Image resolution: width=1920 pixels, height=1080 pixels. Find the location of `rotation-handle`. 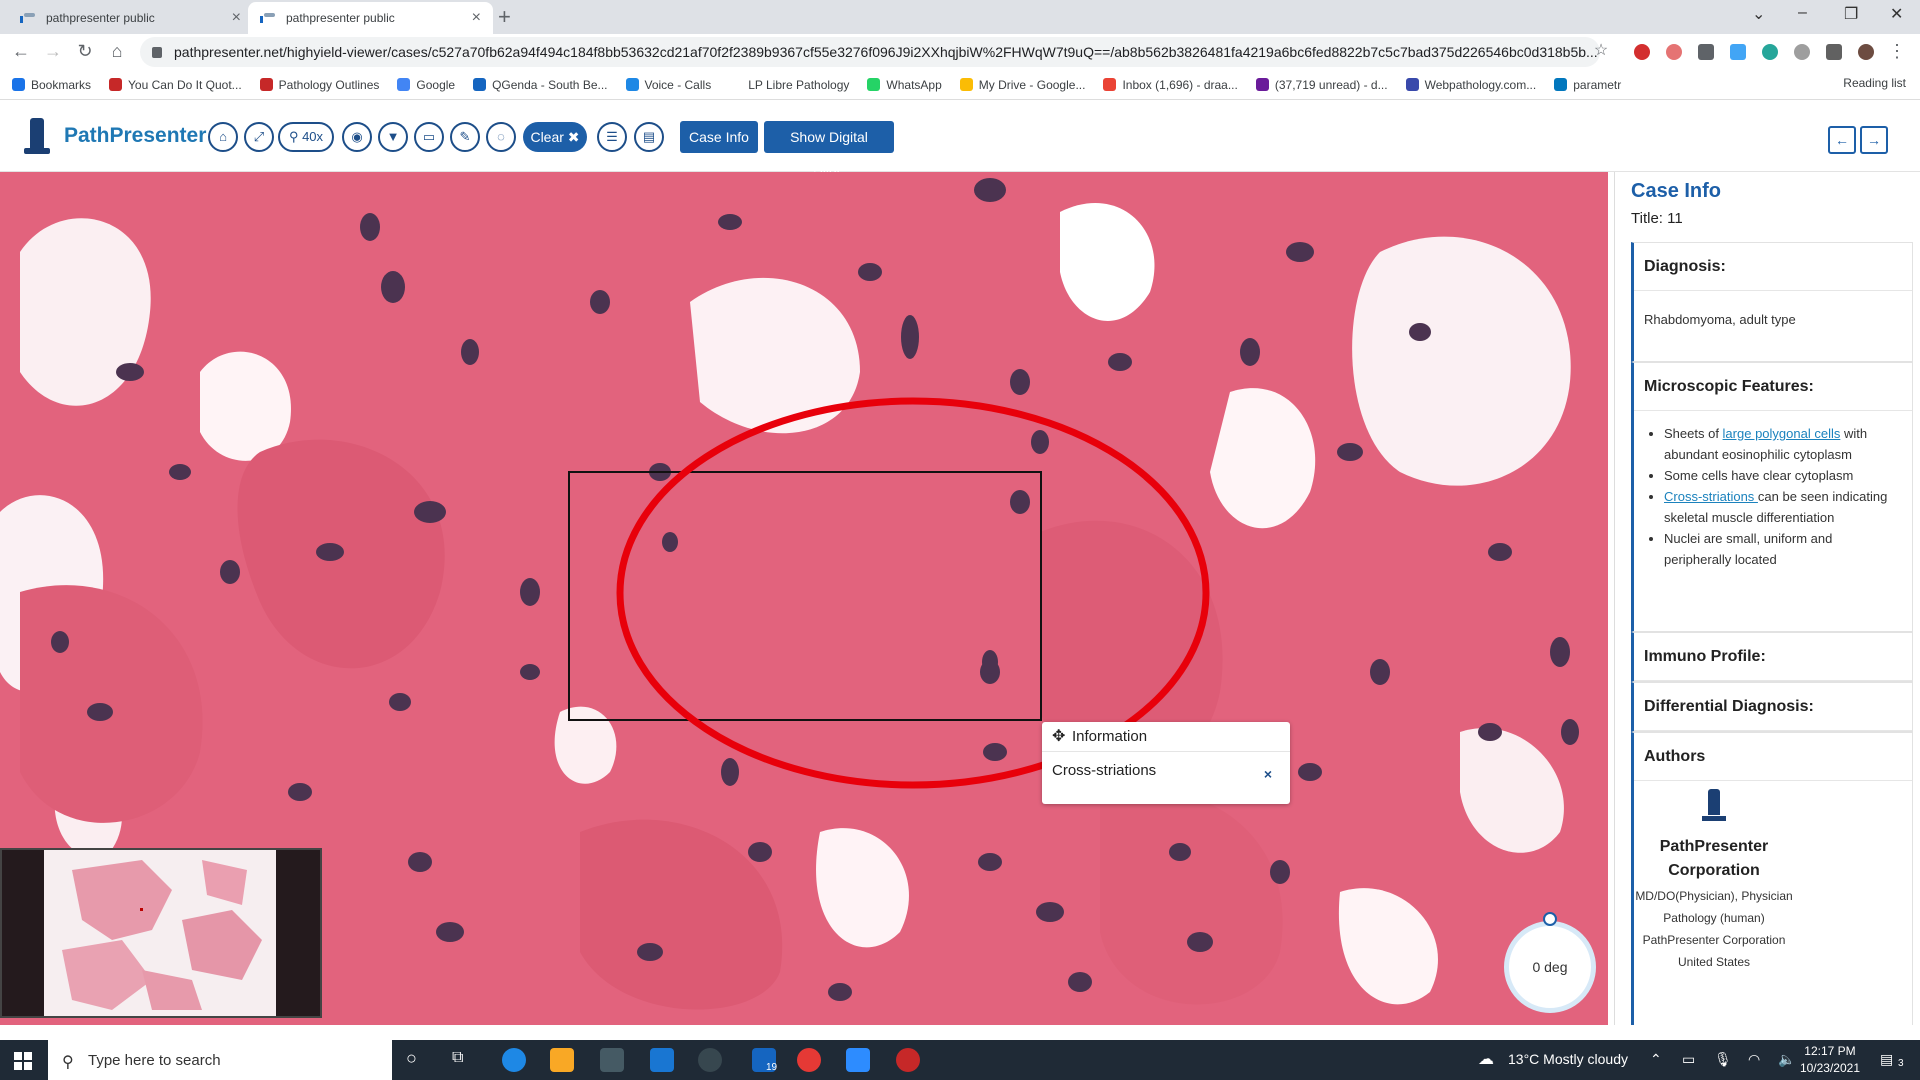

rotation-handle is located at coordinates (1550, 919).